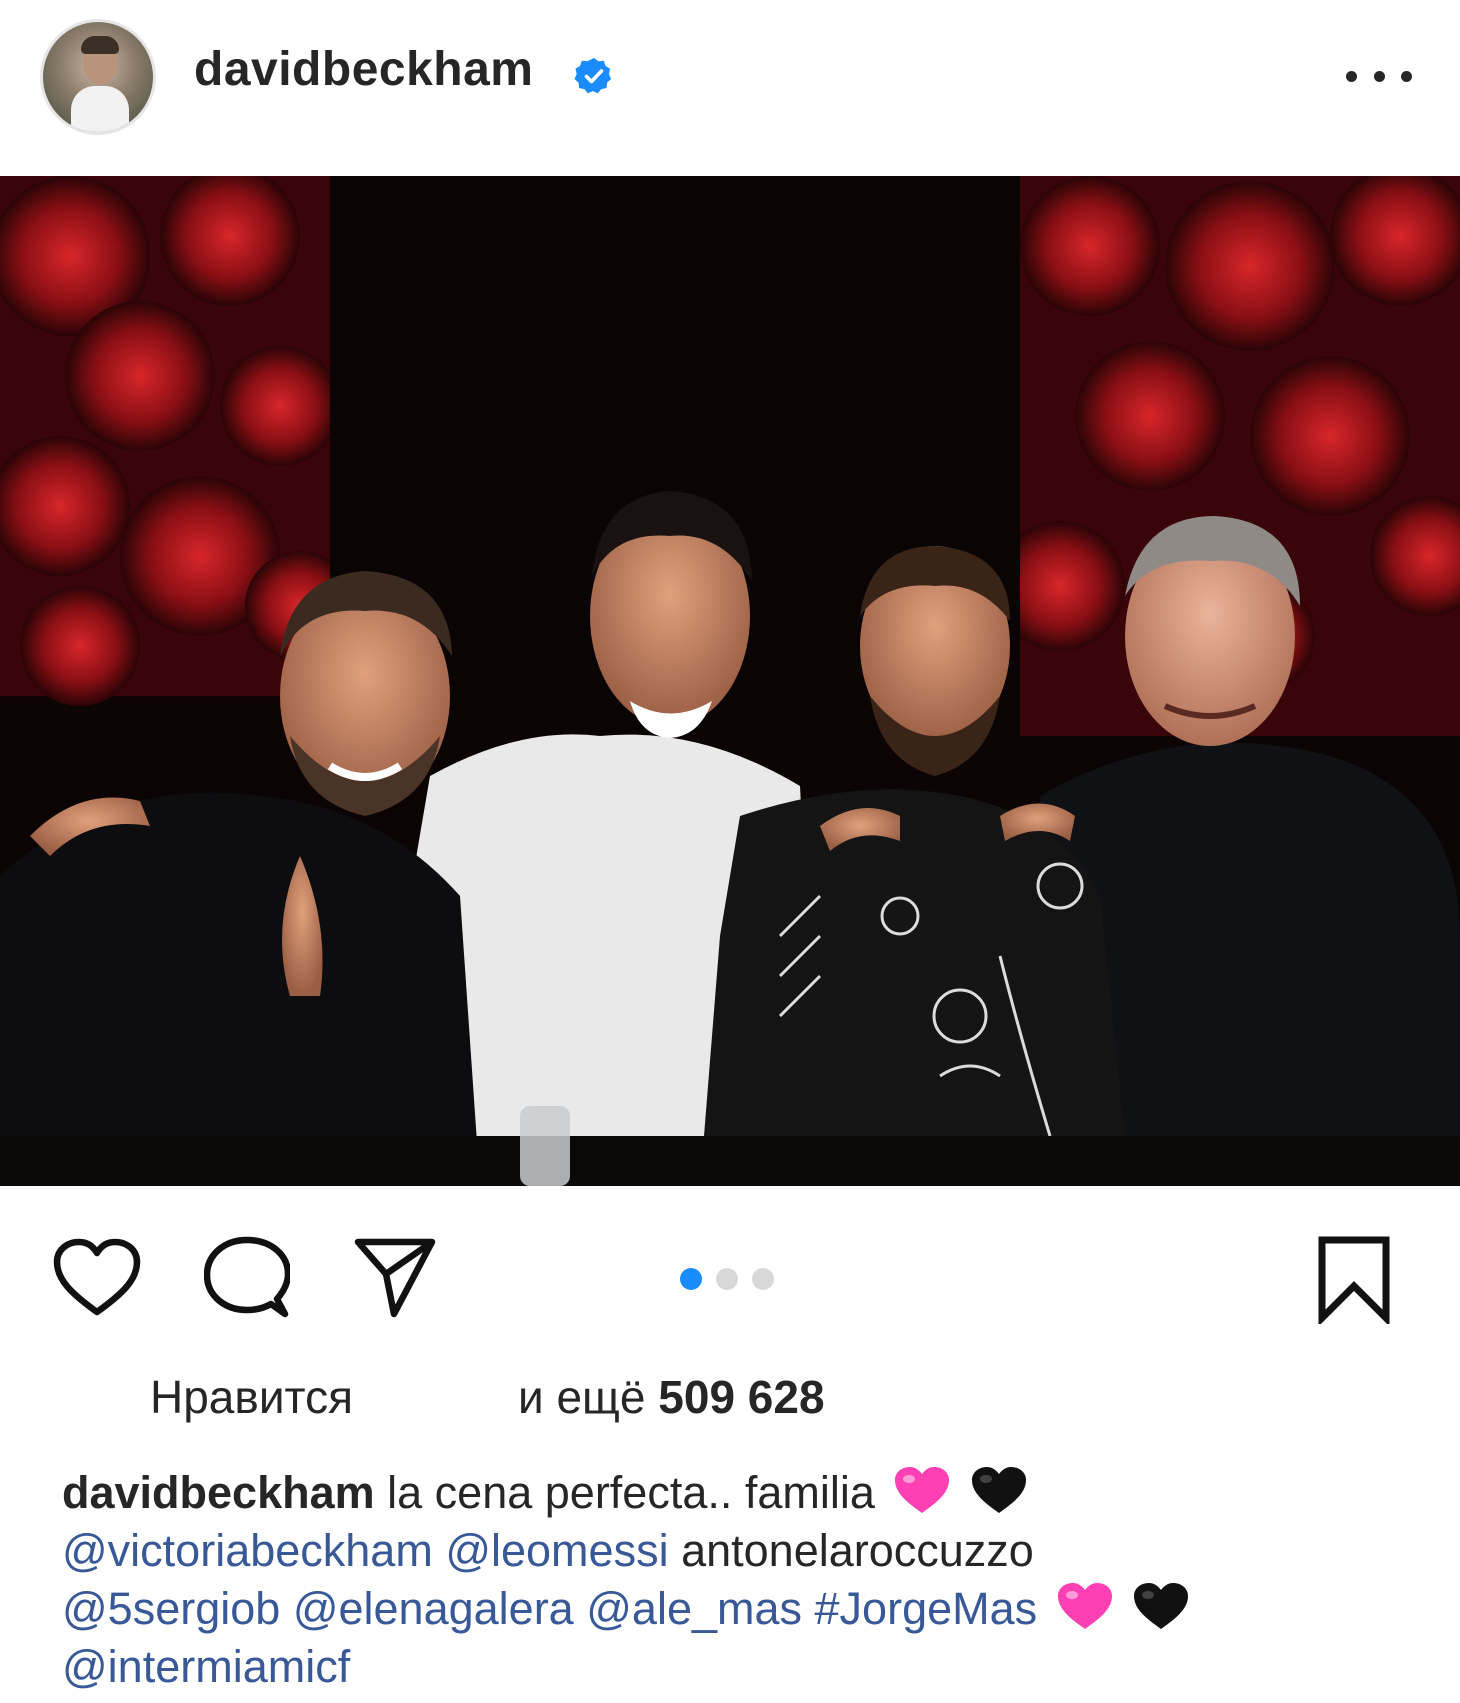 The height and width of the screenshot is (1703, 1460). What do you see at coordinates (97, 1278) in the screenshot?
I see `heart-icon` at bounding box center [97, 1278].